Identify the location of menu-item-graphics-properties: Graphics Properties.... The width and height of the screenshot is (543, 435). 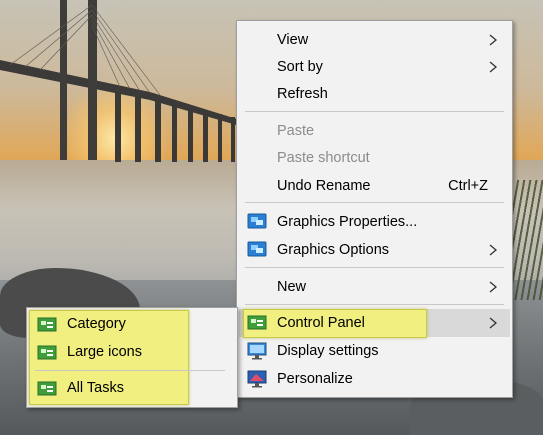
(374, 222).